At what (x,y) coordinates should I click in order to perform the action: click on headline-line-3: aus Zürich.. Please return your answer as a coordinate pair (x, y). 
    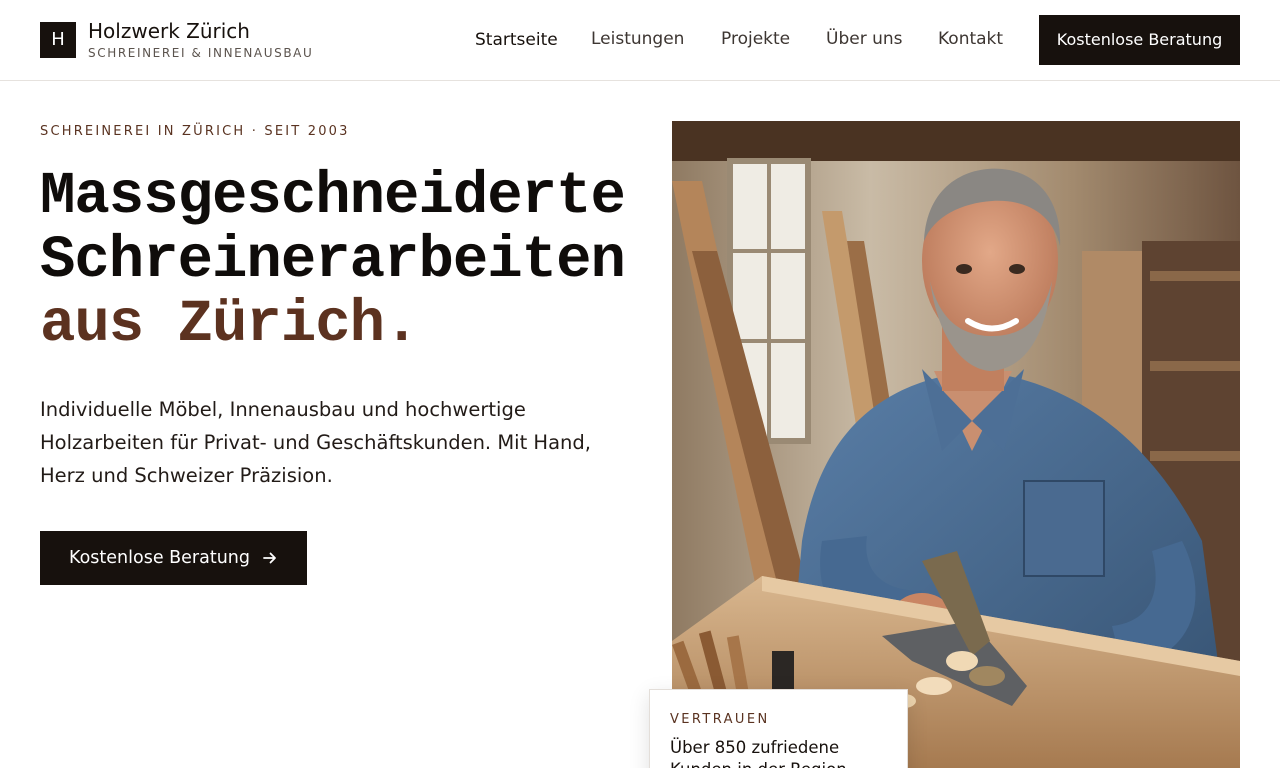
    Looking at the image, I should click on (229, 324).